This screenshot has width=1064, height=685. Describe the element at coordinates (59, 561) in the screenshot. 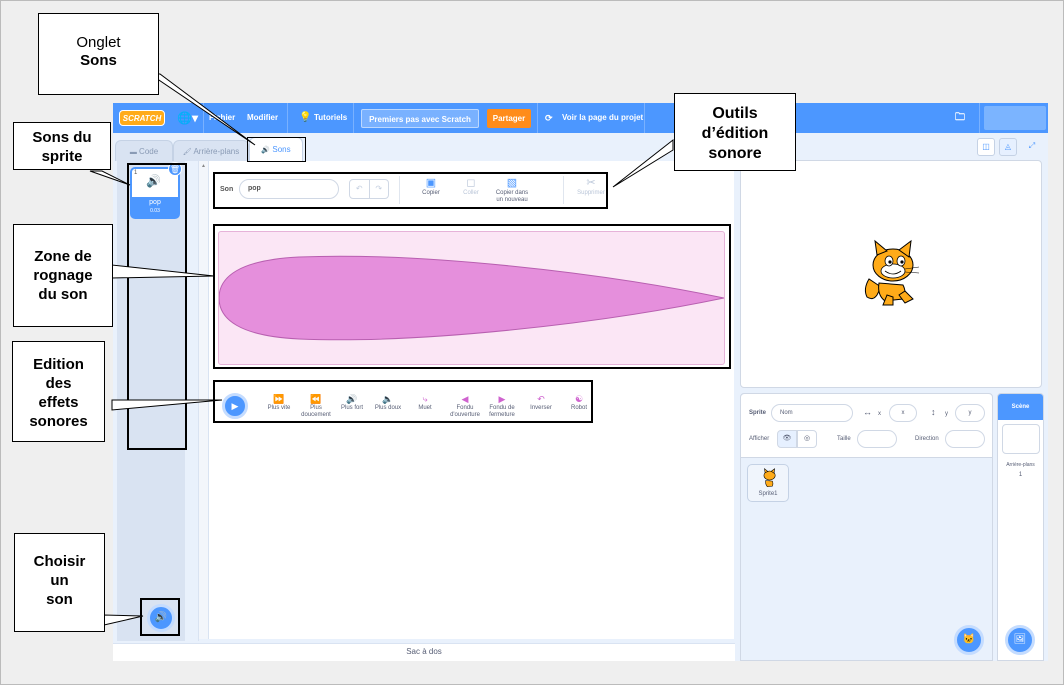

I see `callout-text: Choisir` at that location.